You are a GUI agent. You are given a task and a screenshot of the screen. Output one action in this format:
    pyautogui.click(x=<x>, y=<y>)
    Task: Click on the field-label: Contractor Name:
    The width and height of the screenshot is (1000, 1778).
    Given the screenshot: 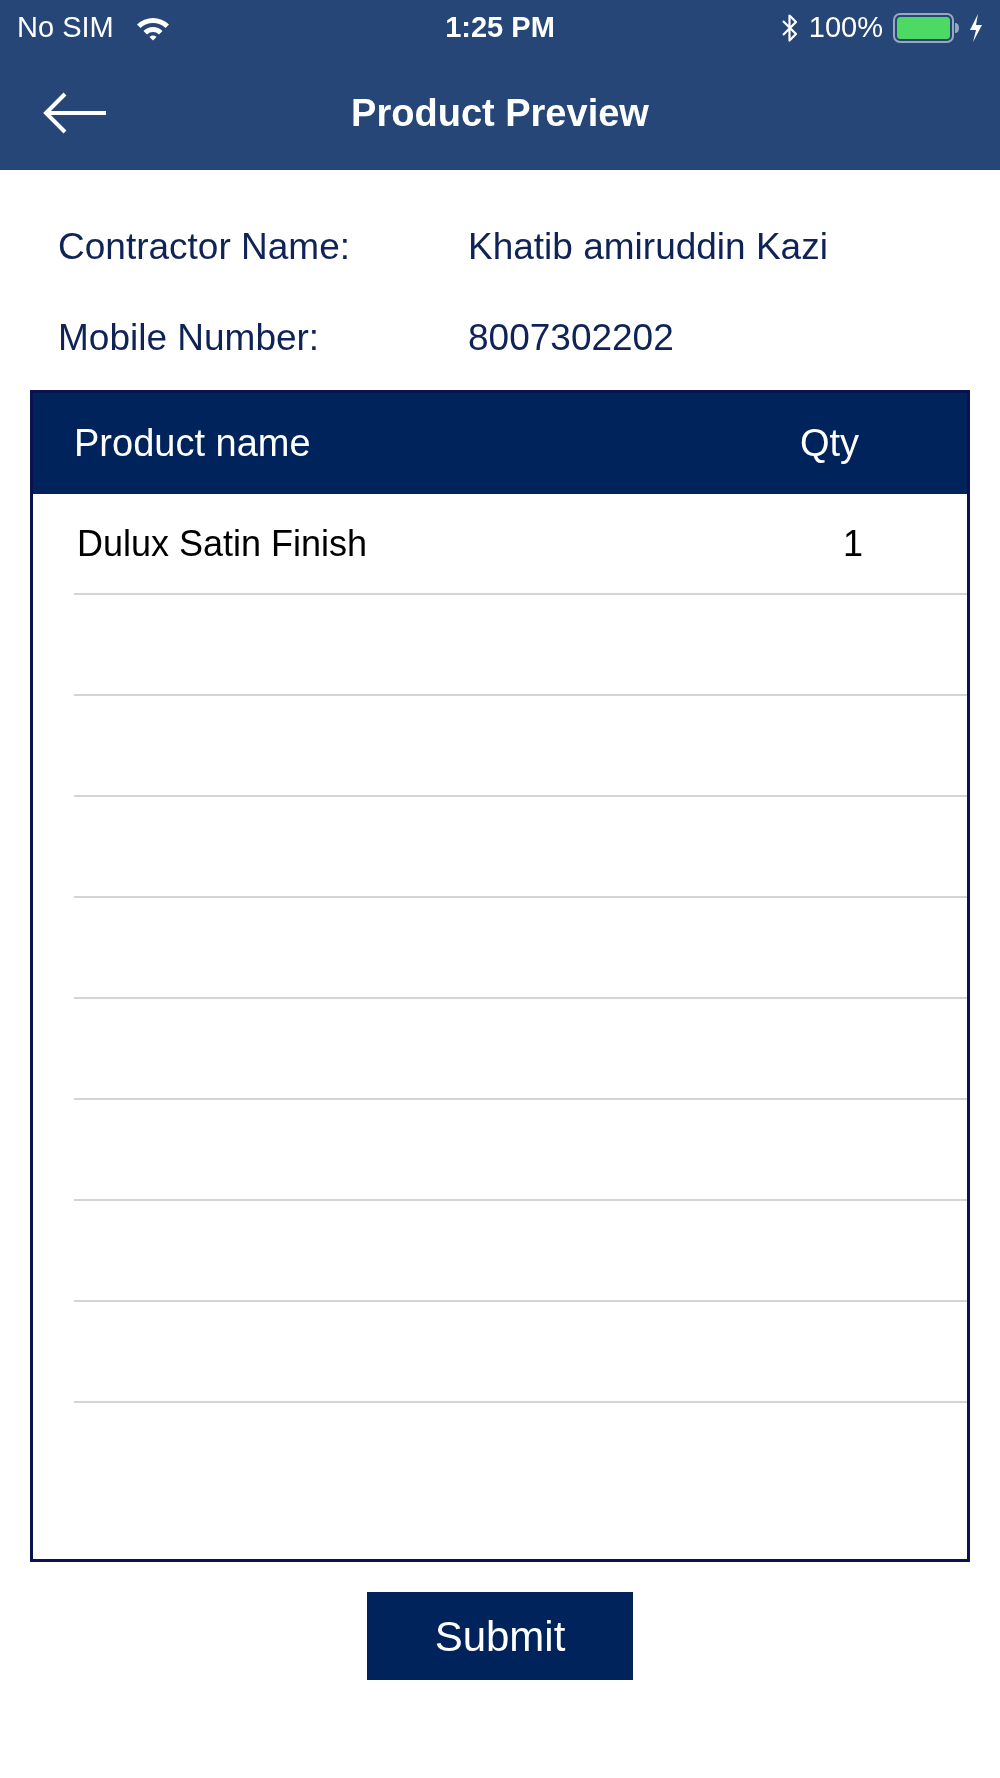 What is the action you would take?
    pyautogui.click(x=204, y=247)
    